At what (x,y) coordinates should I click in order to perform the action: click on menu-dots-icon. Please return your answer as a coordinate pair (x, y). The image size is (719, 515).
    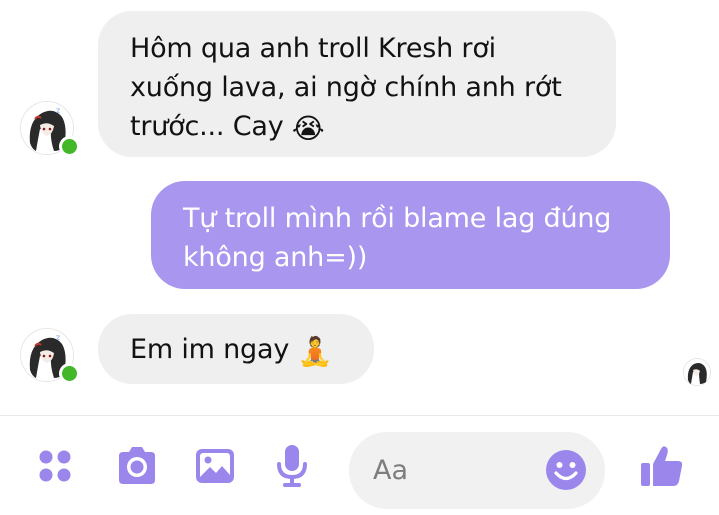
    Looking at the image, I should click on (55, 466).